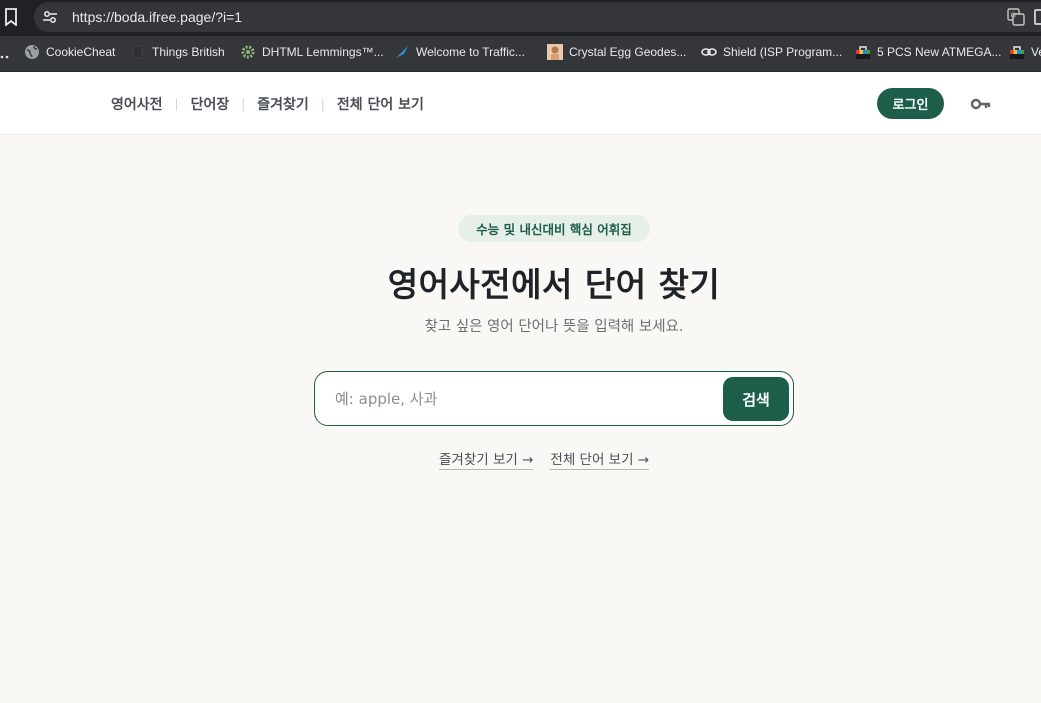 The width and height of the screenshot is (1041, 703). I want to click on bookmark-label: Things British, so click(188, 52).